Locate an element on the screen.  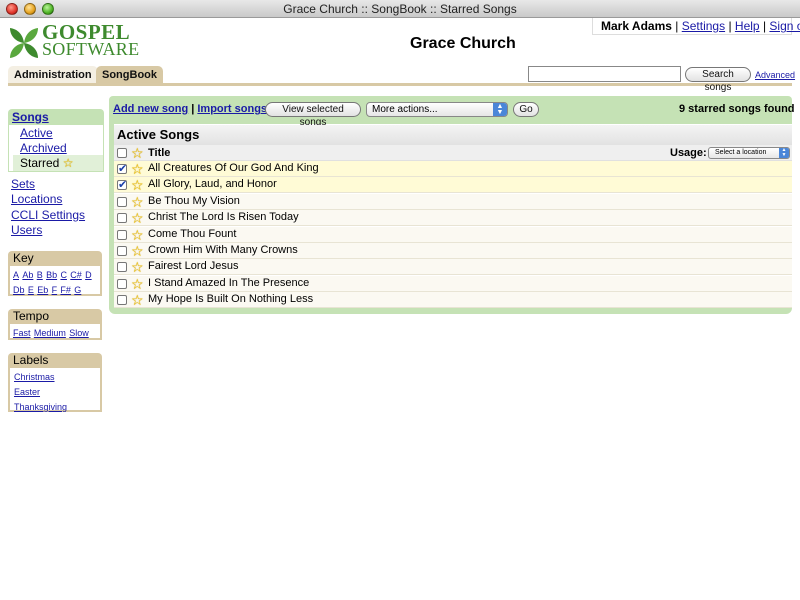
tempo-box-title: Tempo is located at coordinates (55, 316).